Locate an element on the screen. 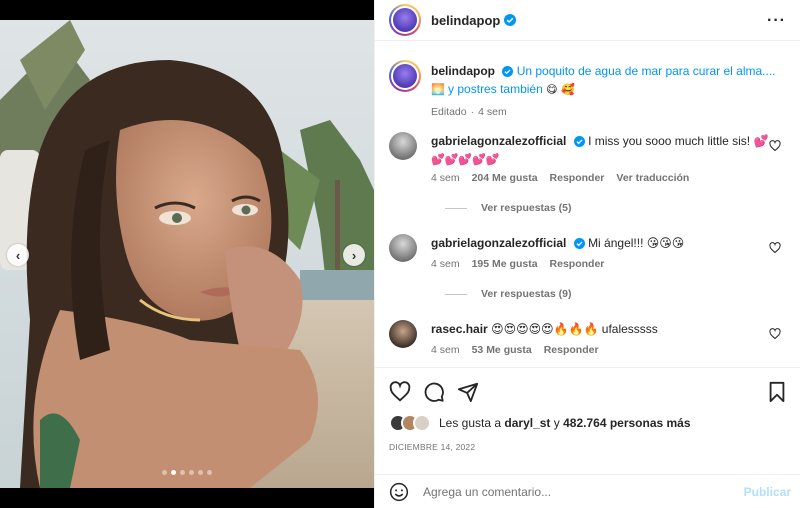 Image resolution: width=800 pixels, height=508 pixels. comment-composer: Publicar is located at coordinates (587, 491).